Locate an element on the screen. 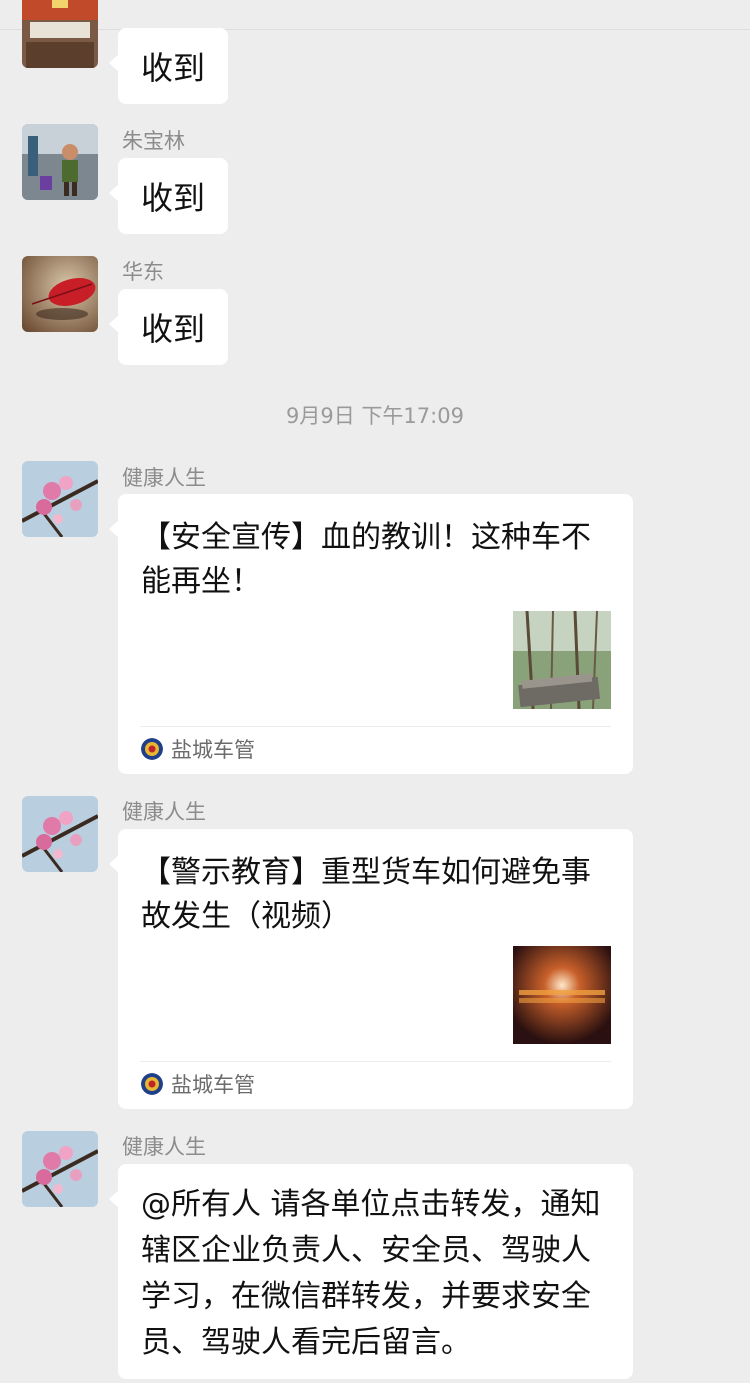  article-card: 【安全宣传】血的教训！这种车不能再坐！ 盐城车管 is located at coordinates (371, 634).